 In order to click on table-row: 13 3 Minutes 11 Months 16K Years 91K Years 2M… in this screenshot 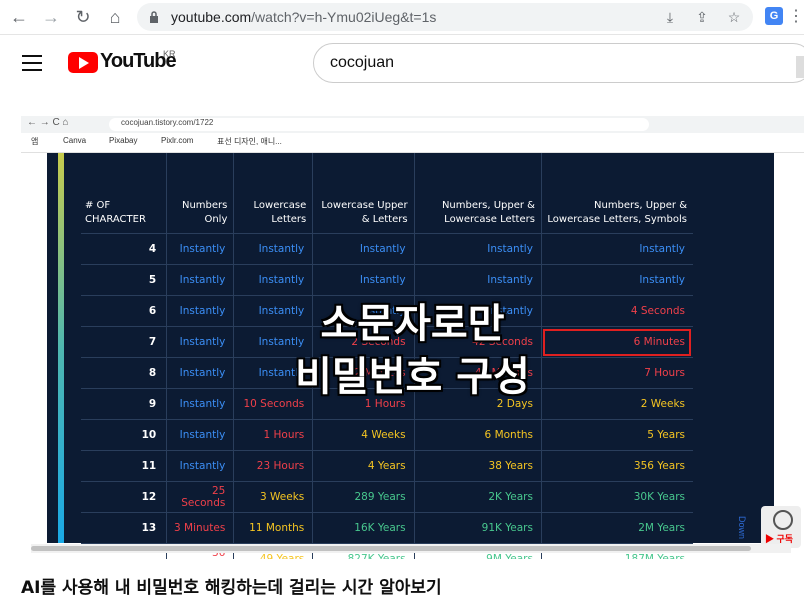, I will do `click(387, 528)`.